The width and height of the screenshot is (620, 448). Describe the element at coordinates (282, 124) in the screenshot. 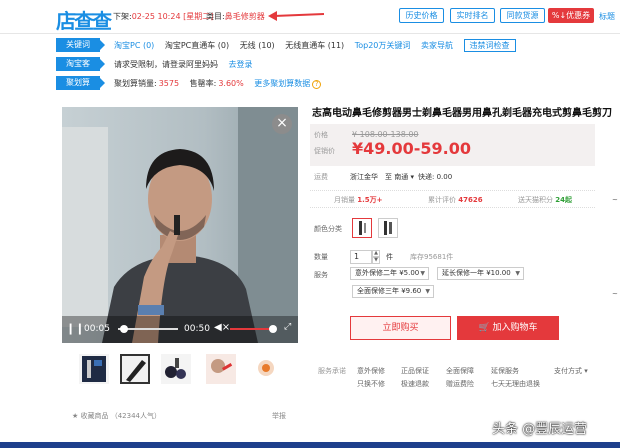

I see `close-video-button: ×` at that location.